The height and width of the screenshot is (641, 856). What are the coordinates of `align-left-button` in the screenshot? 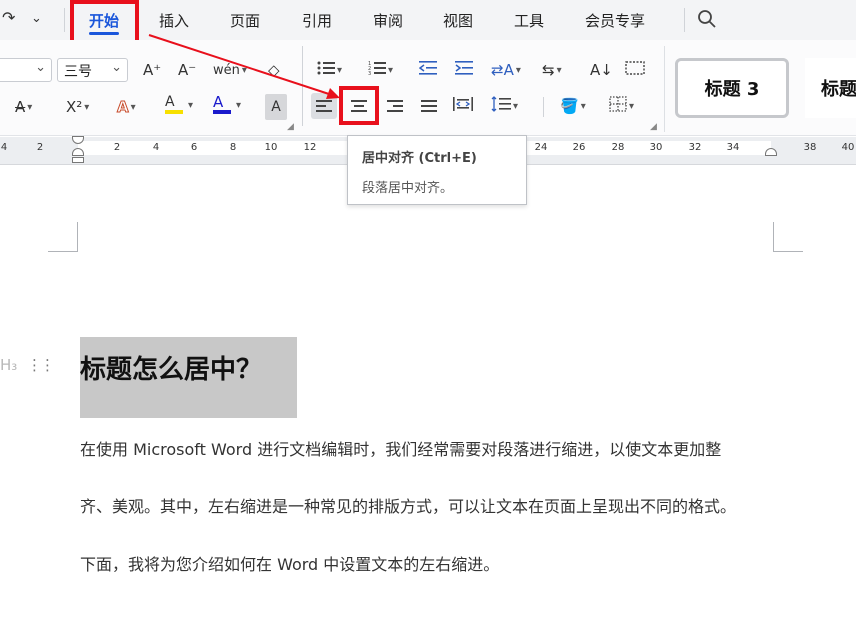 It's located at (324, 106).